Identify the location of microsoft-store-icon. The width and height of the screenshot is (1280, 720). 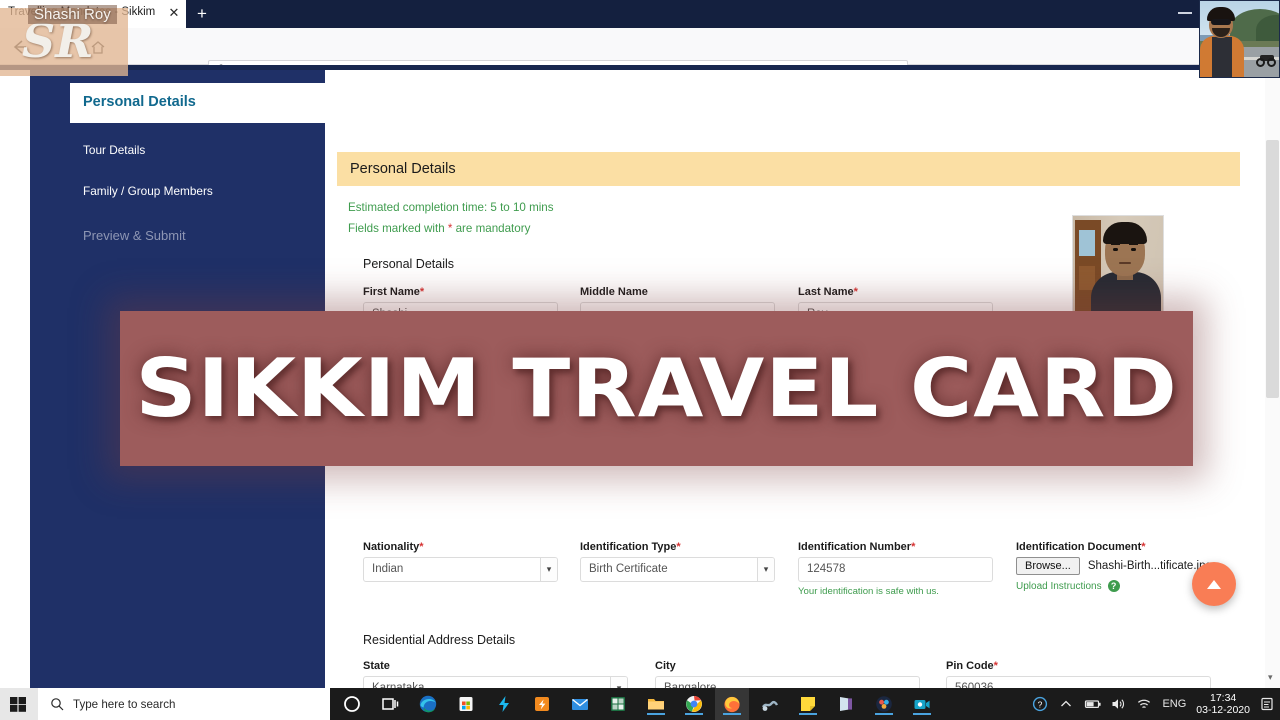
(466, 704).